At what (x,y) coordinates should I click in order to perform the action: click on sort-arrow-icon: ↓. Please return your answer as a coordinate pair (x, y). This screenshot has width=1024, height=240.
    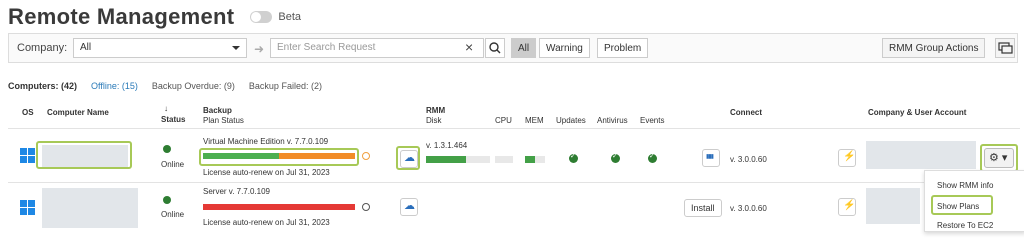
    Looking at the image, I should click on (166, 109).